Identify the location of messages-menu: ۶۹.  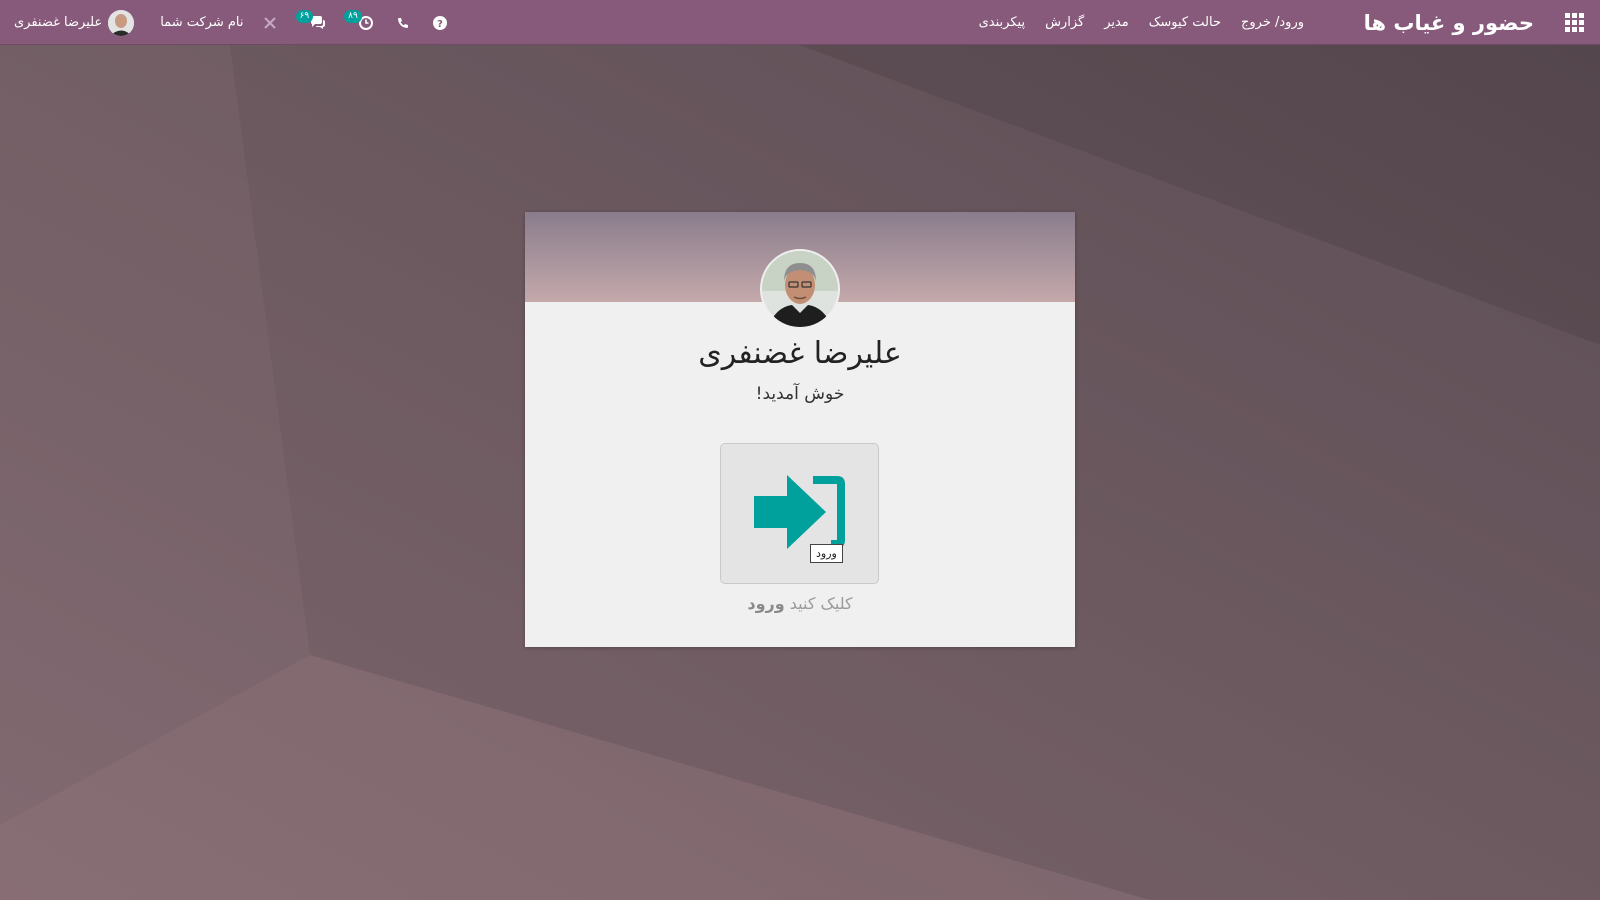
(311, 20).